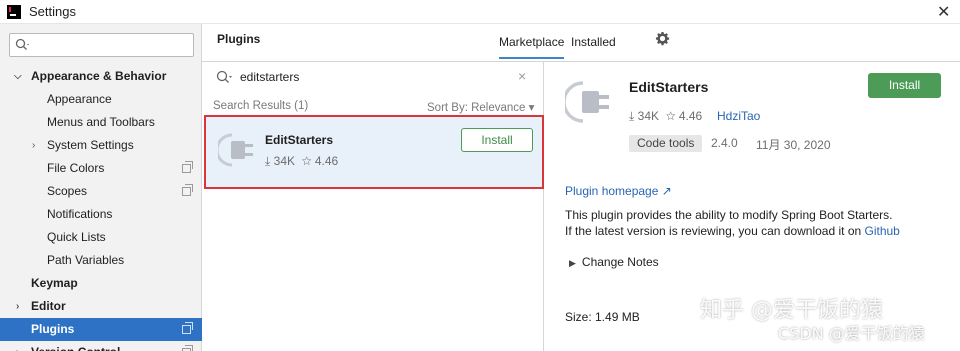 The height and width of the screenshot is (351, 960). What do you see at coordinates (14, 12) in the screenshot?
I see `intellij-logo-icon` at bounding box center [14, 12].